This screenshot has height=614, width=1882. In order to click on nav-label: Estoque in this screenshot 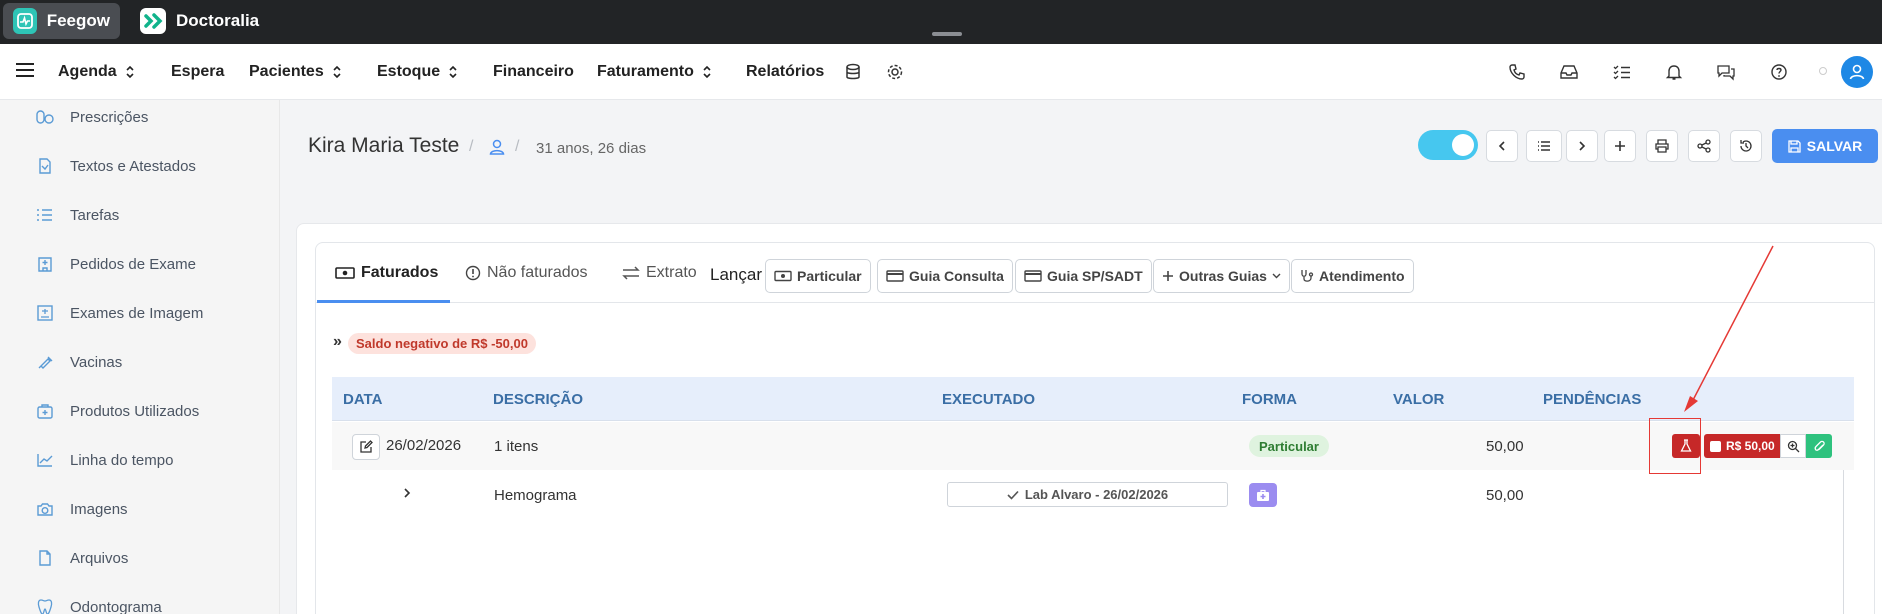, I will do `click(409, 71)`.